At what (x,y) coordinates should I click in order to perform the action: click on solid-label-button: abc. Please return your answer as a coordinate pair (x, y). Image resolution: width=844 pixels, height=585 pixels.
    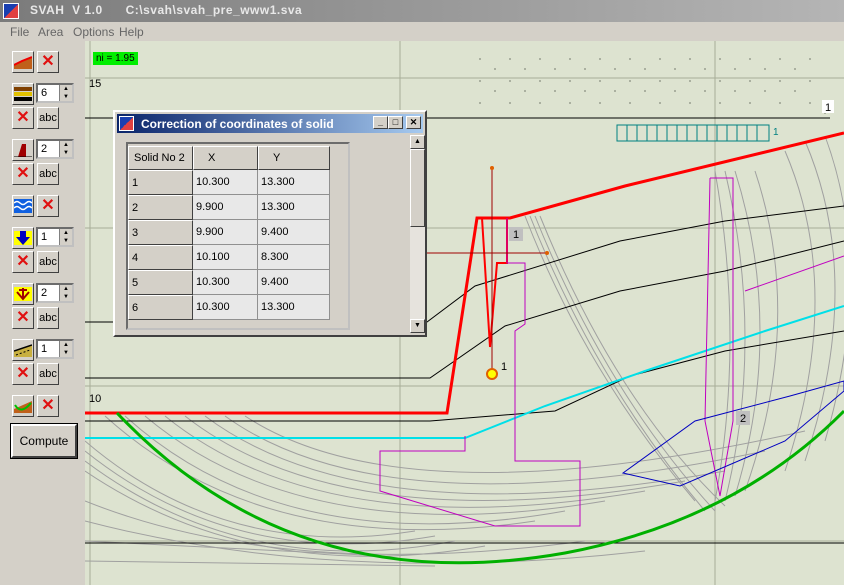
    Looking at the image, I should click on (48, 174).